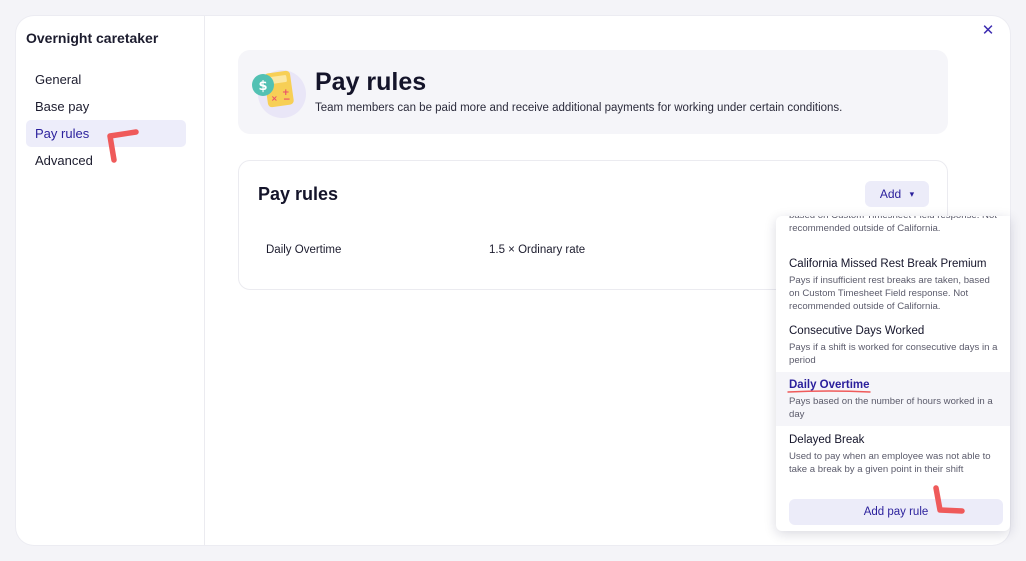 This screenshot has height=561, width=1026. I want to click on sidebar-item-general: General, so click(106, 79).